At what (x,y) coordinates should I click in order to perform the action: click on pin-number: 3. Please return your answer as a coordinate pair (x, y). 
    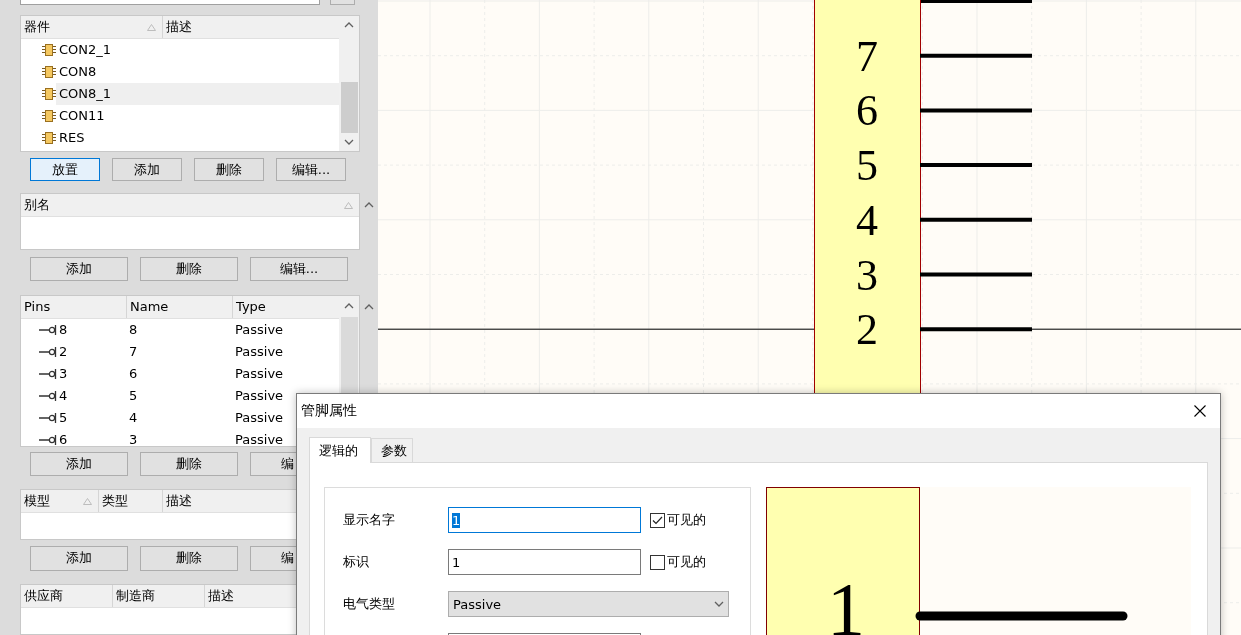
    Looking at the image, I should click on (867, 275).